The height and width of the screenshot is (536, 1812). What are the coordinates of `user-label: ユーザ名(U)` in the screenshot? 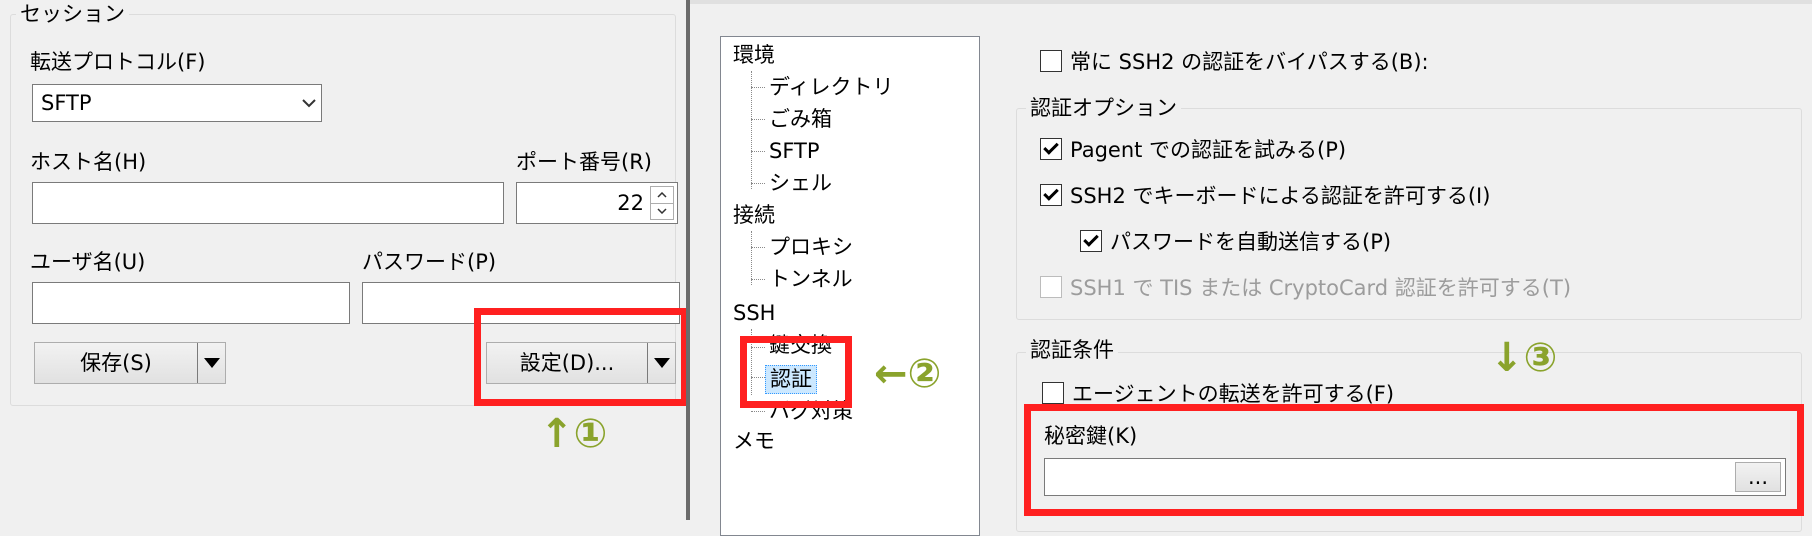 It's located at (88, 262).